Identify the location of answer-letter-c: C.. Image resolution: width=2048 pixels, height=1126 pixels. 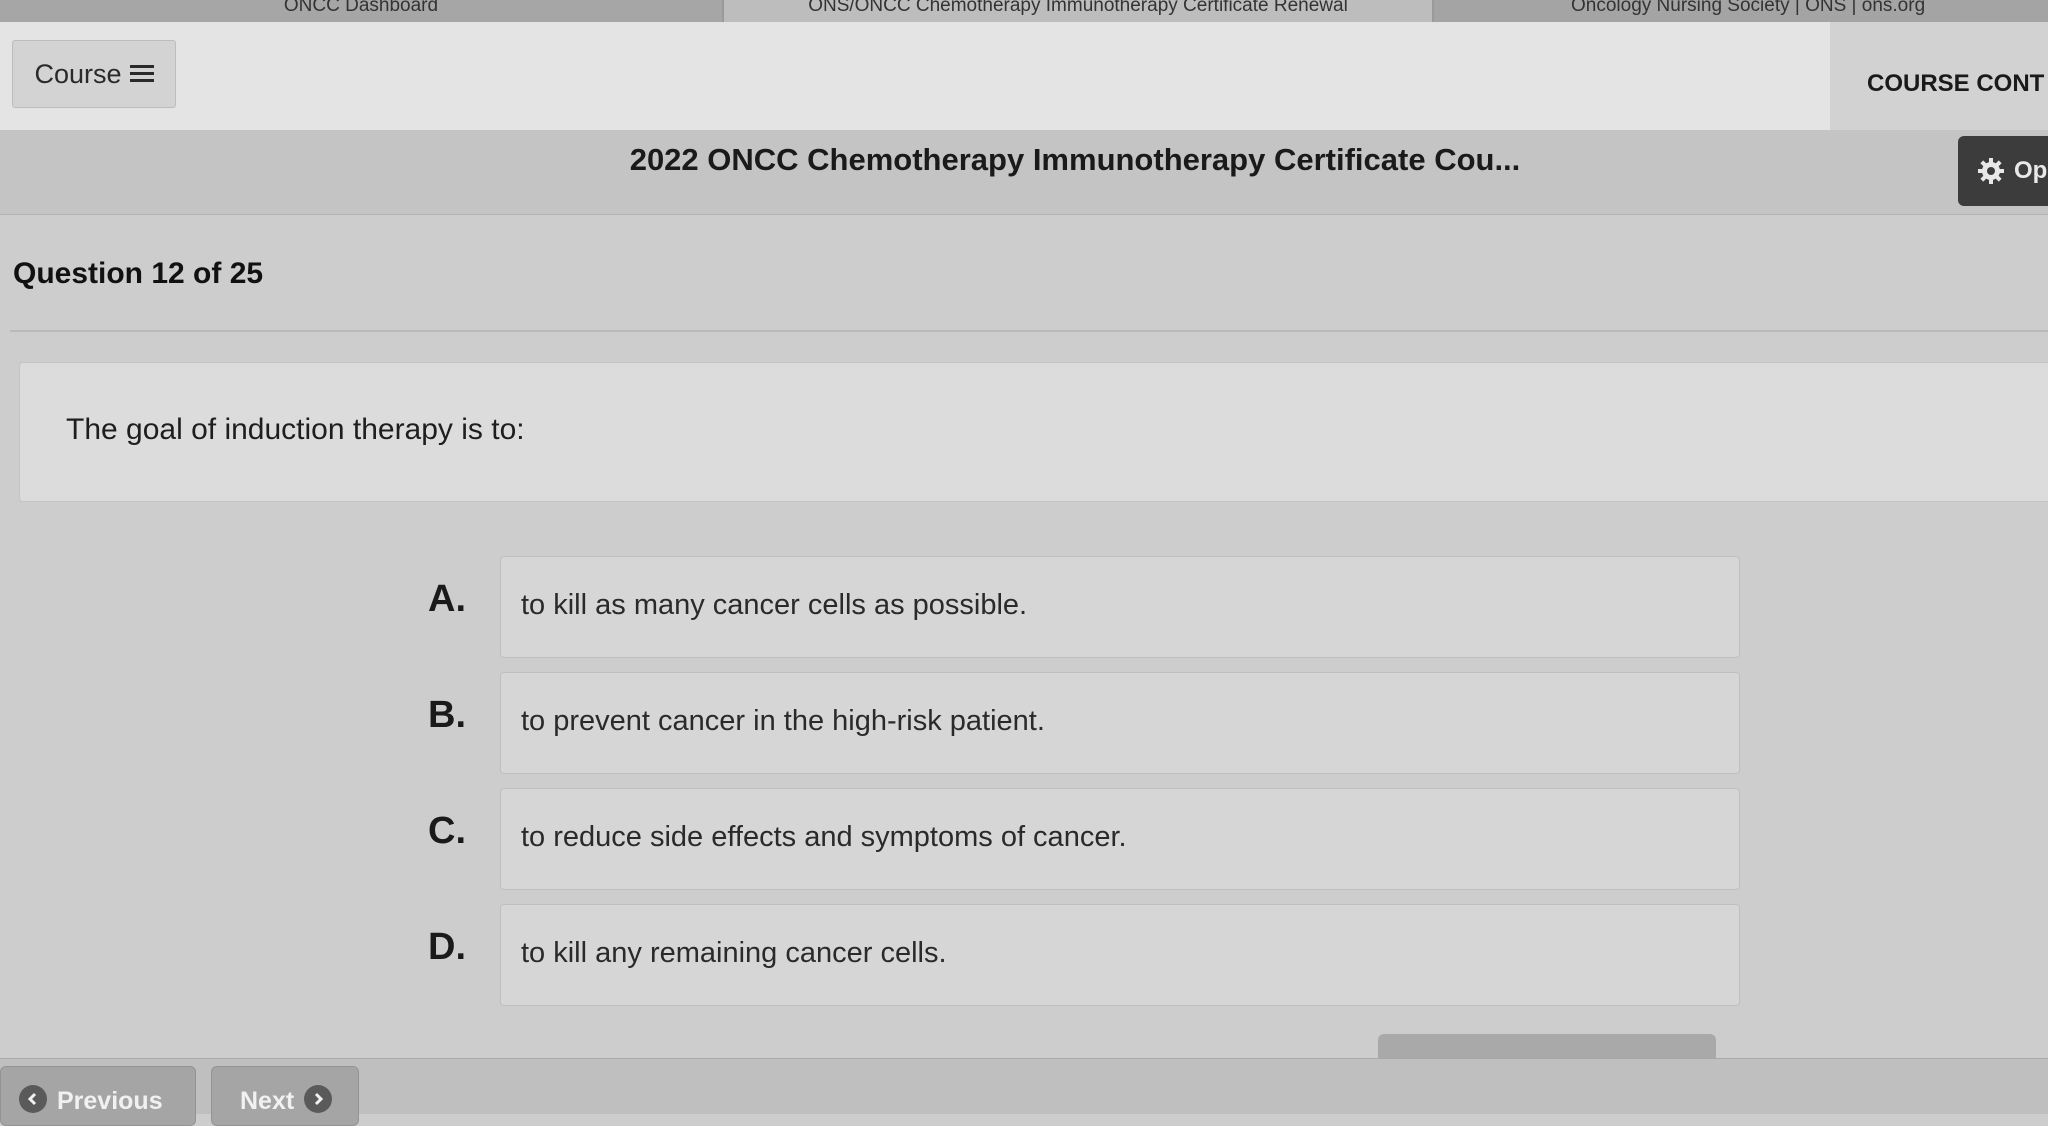
(447, 831).